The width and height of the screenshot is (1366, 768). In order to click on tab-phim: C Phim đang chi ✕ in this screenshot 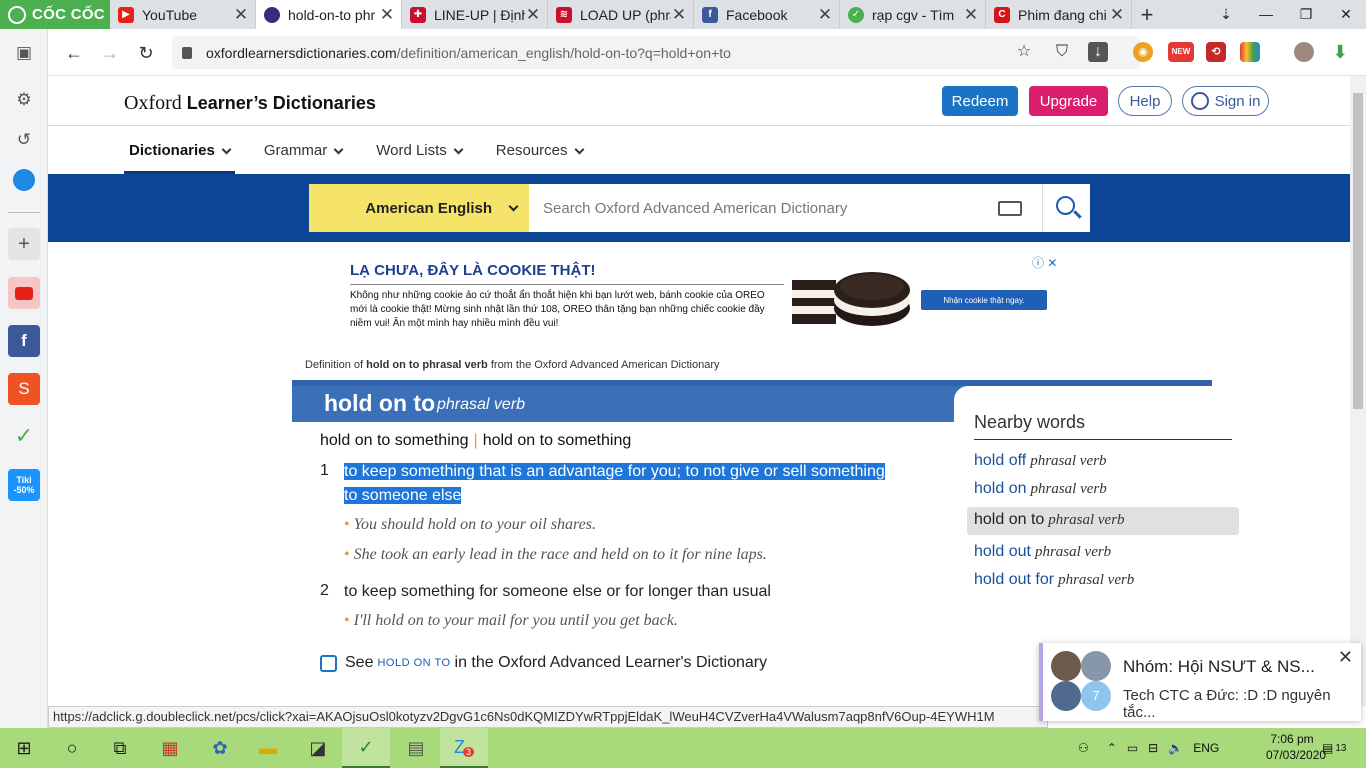, I will do `click(1059, 14)`.